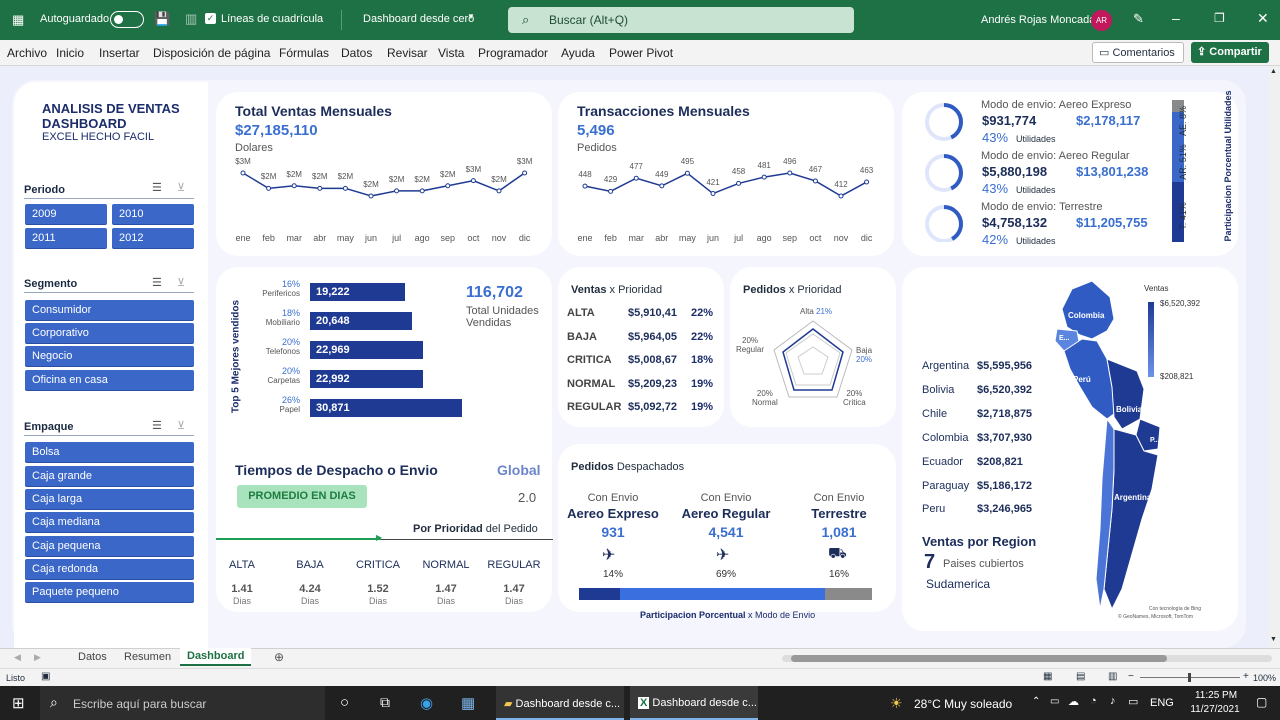 The image size is (1280, 720). Describe the element at coordinates (147, 657) in the screenshot. I see `tab-resumen: Resumen` at that location.